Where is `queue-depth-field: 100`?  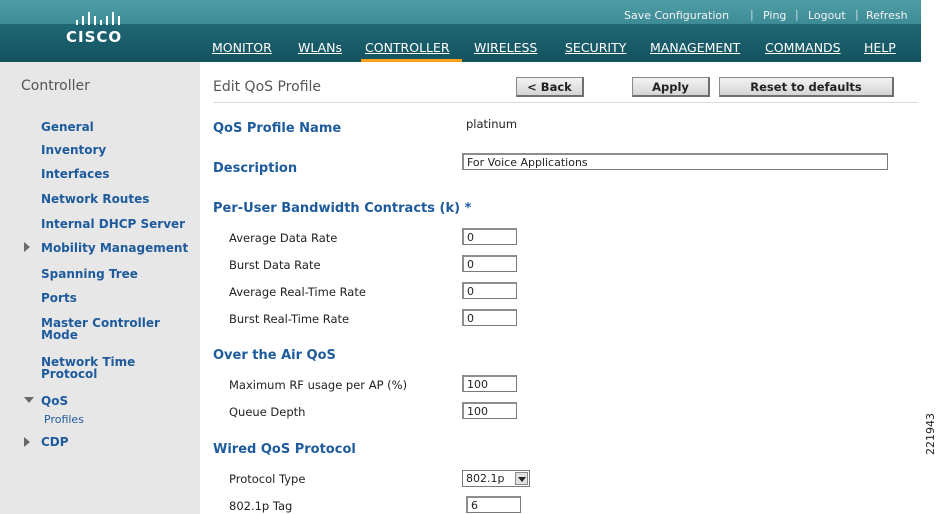
queue-depth-field: 100 is located at coordinates (489, 410).